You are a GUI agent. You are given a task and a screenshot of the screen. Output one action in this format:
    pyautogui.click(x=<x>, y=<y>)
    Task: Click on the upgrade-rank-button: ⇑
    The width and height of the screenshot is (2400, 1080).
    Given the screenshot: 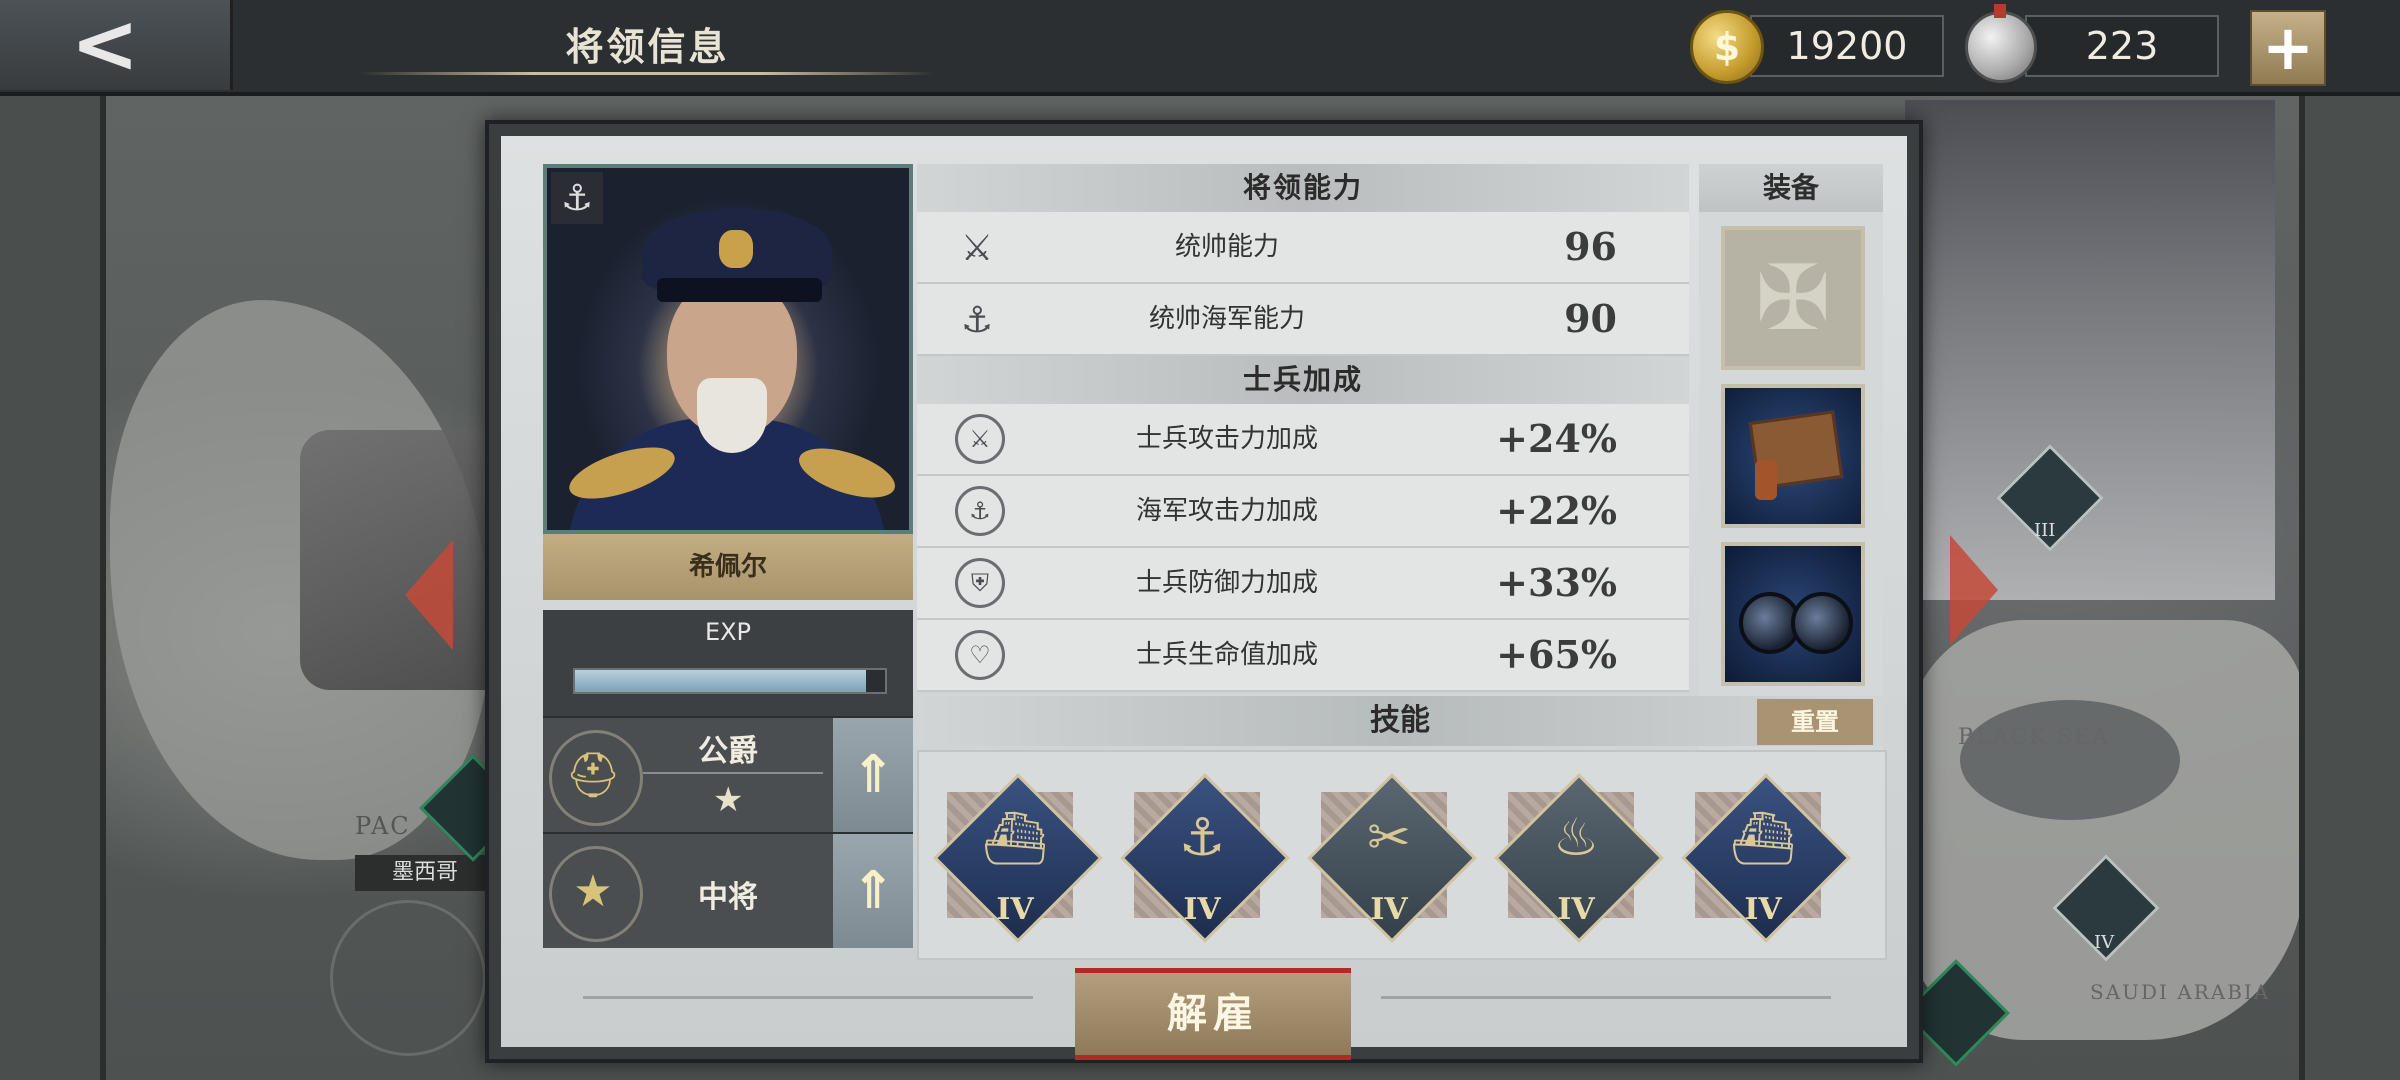 What is the action you would take?
    pyautogui.click(x=873, y=891)
    